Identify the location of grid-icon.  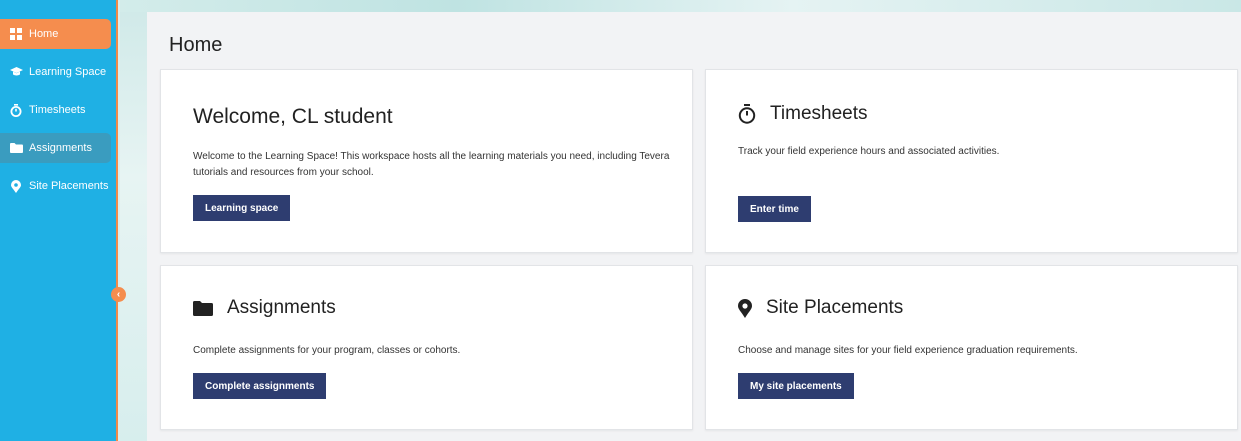
(16, 34).